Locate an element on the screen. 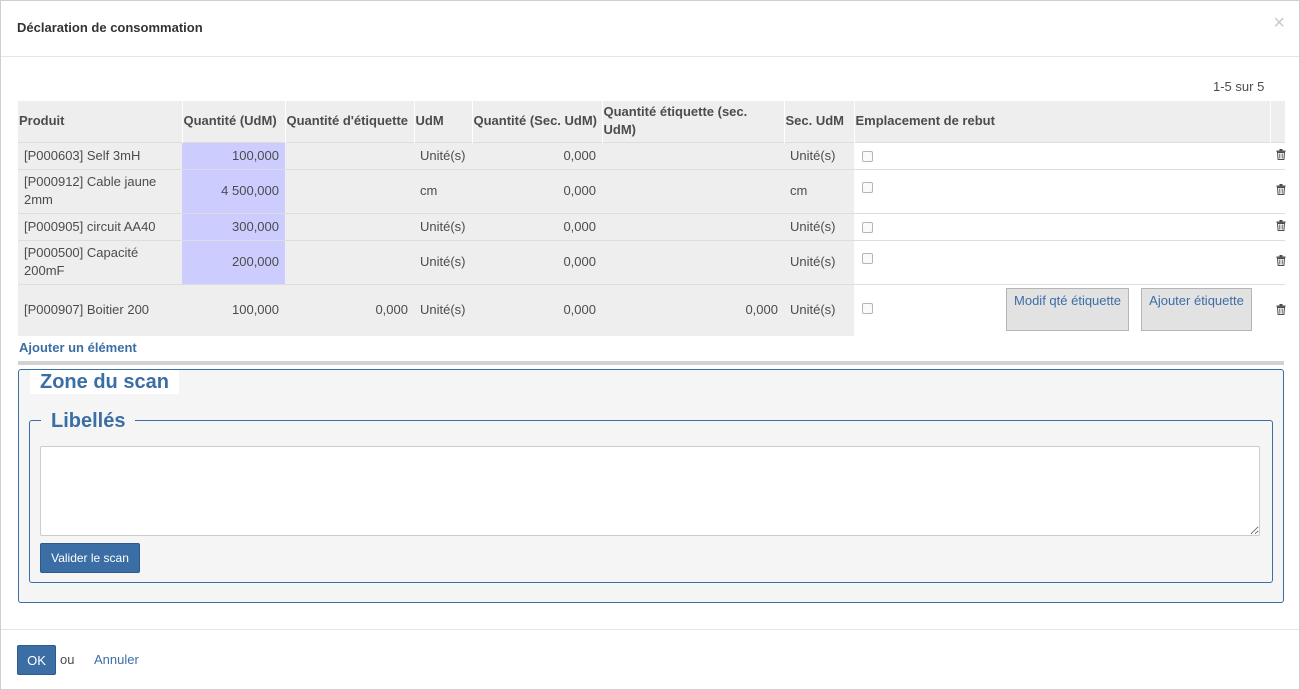  column-header-sec-label-quantity: Quantité étiquette (sec. UdM) is located at coordinates (693, 121).